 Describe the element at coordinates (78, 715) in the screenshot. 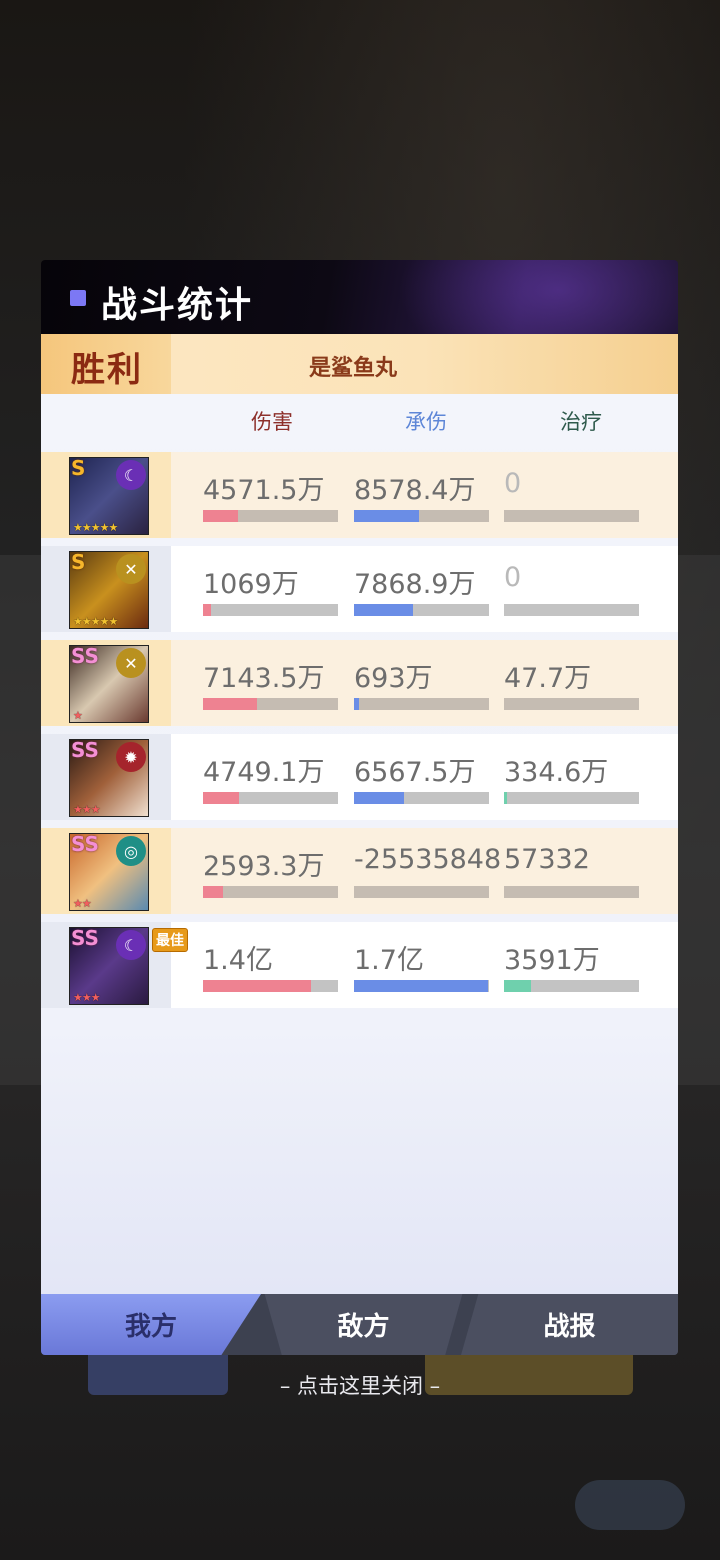

I see `star-rating: ★` at that location.